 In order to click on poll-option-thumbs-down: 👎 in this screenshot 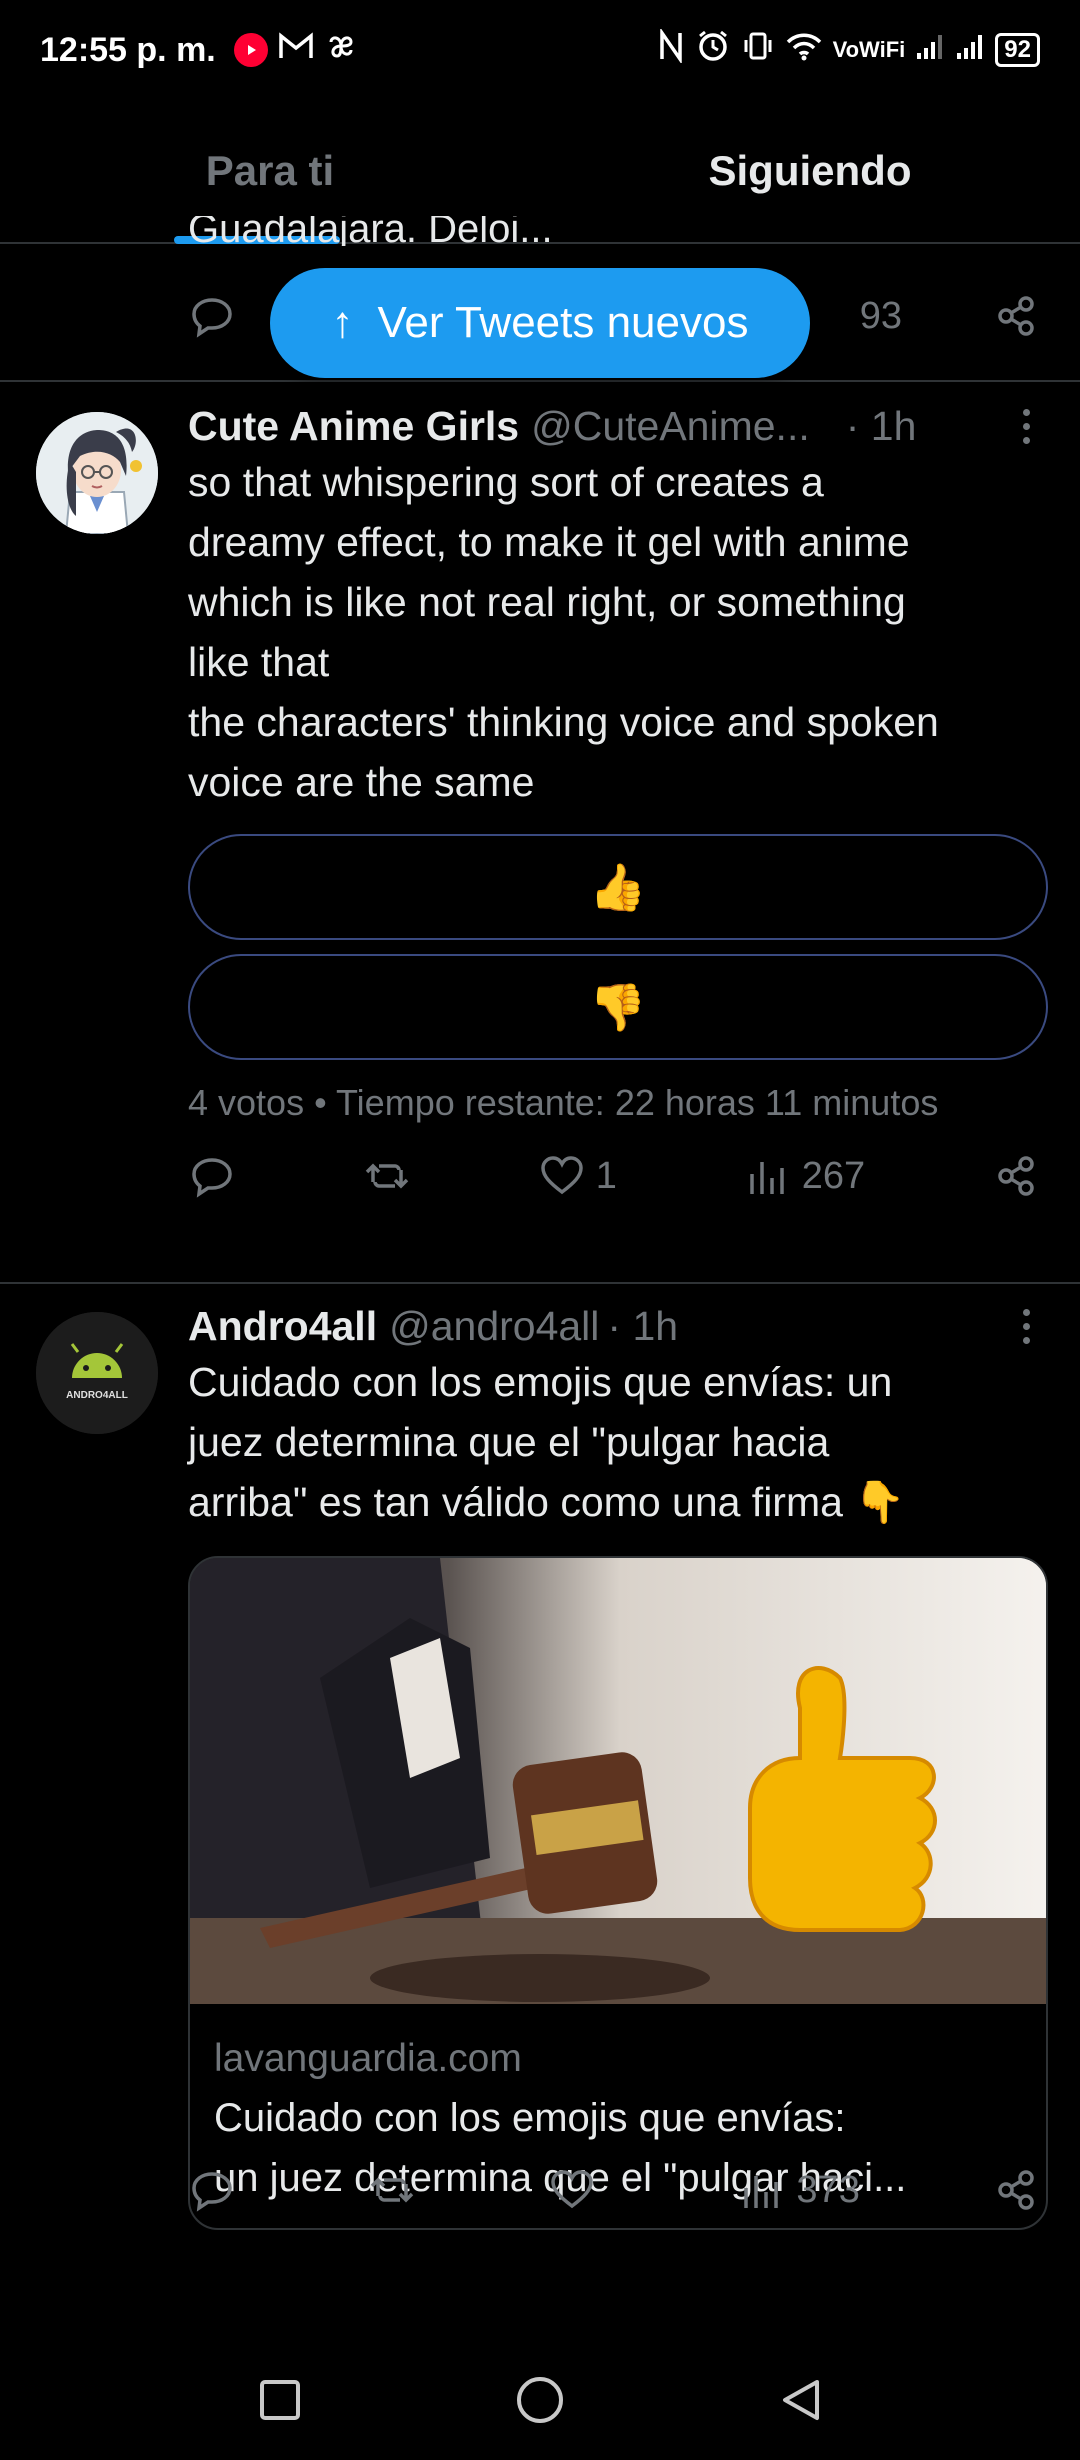, I will do `click(618, 1007)`.